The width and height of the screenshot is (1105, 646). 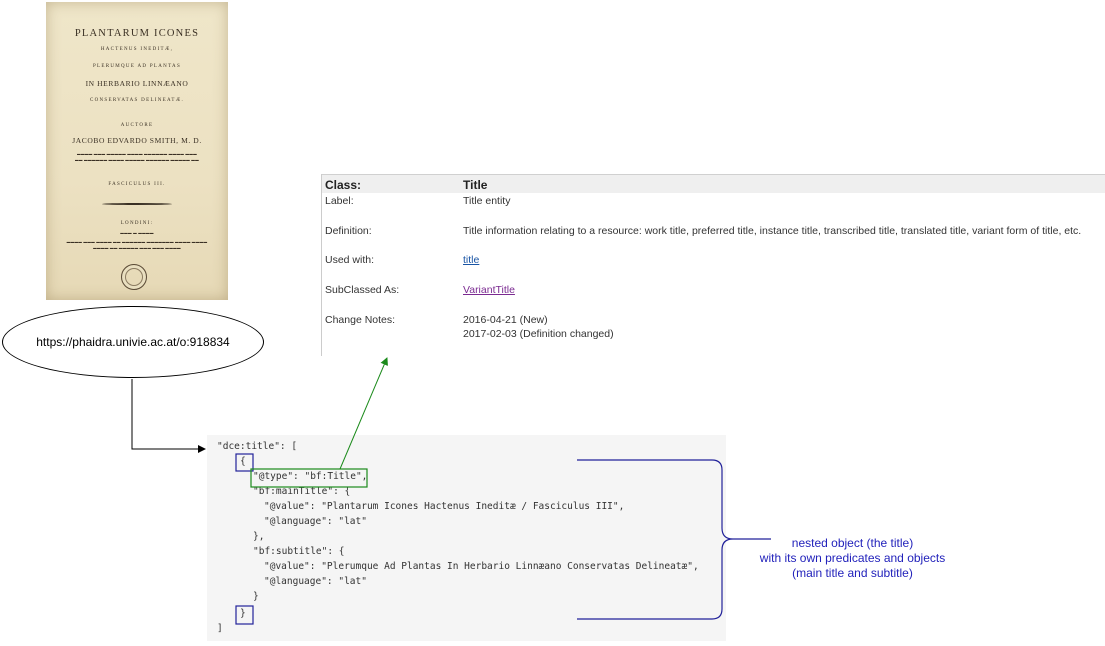 I want to click on annotation-line-1: nested object (the title), so click(x=852, y=543).